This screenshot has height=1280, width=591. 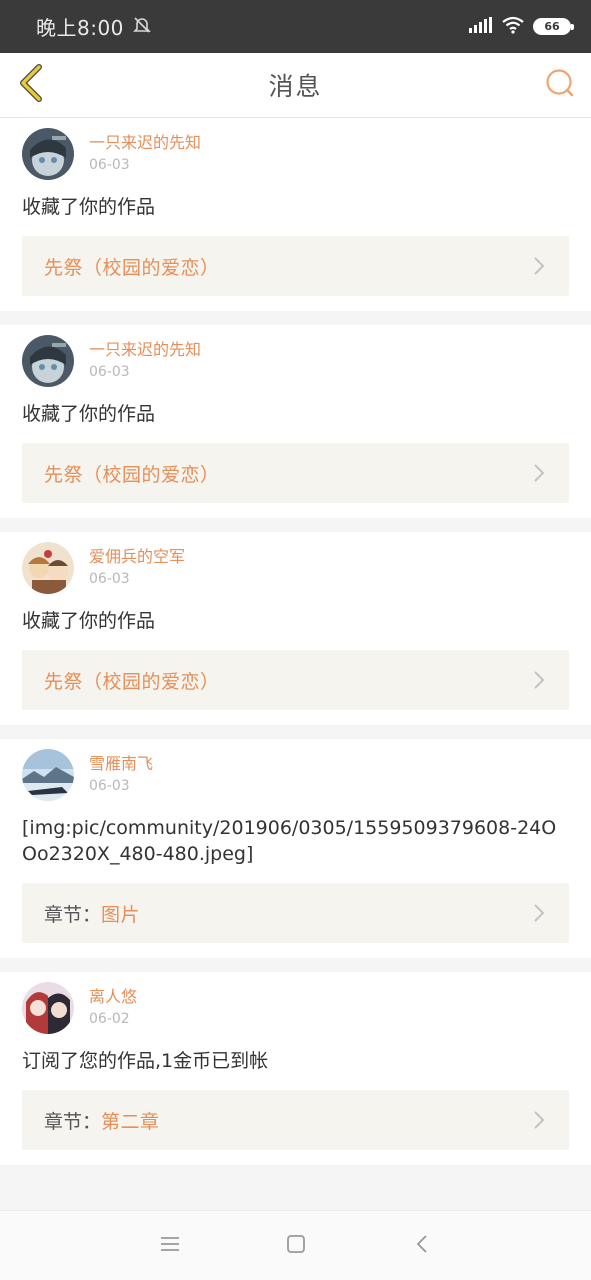 I want to click on signal-icon, so click(x=481, y=26).